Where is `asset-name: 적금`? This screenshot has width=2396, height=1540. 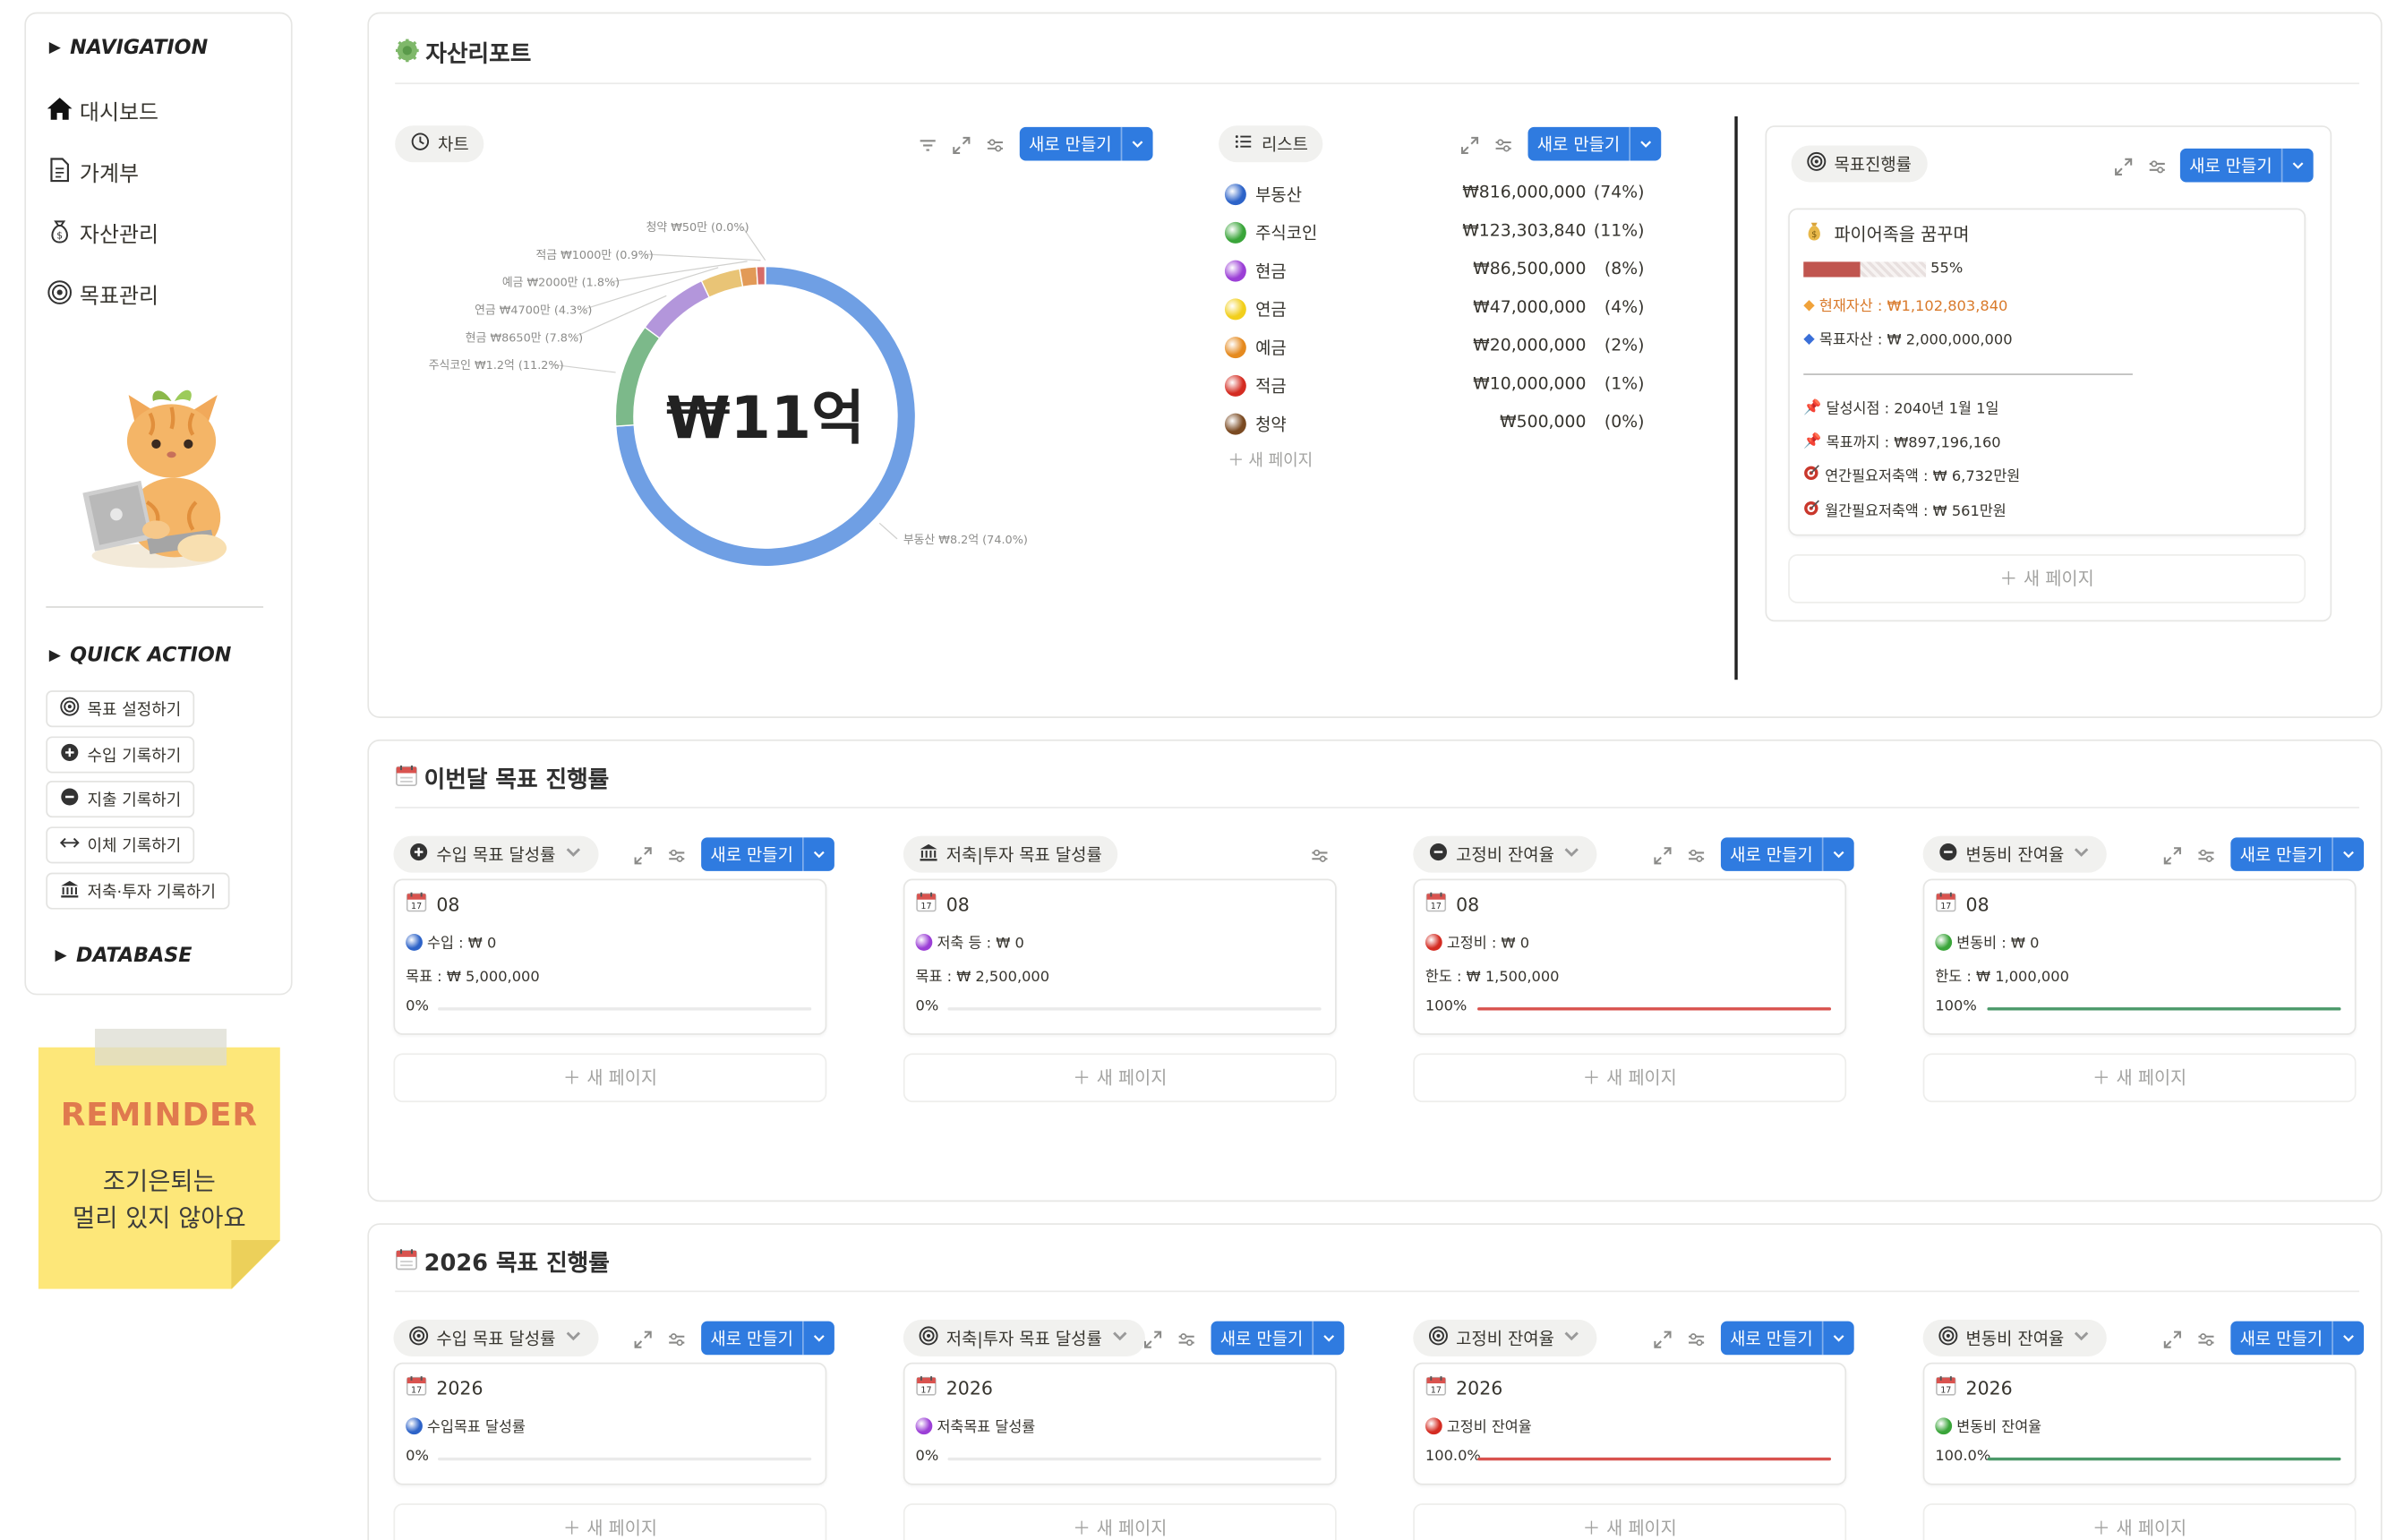 asset-name: 적금 is located at coordinates (1271, 386).